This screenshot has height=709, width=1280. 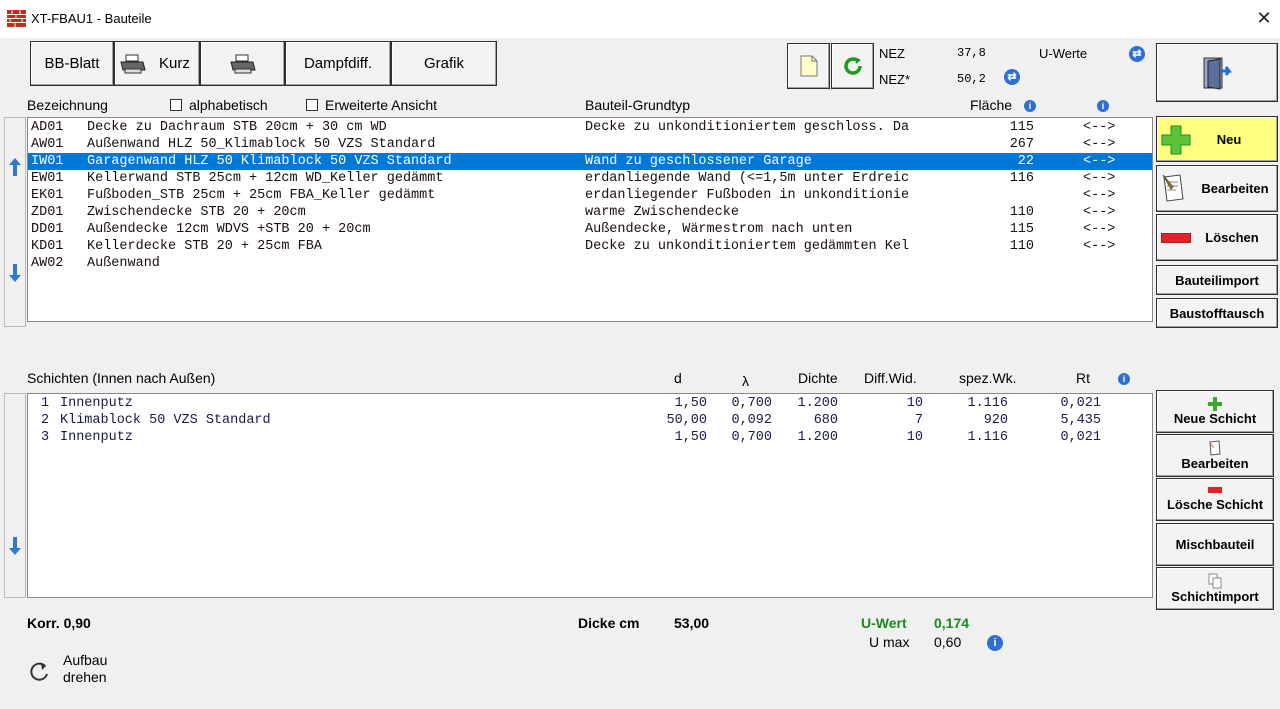 What do you see at coordinates (47, 212) in the screenshot?
I see `cell-code: ZD01` at bounding box center [47, 212].